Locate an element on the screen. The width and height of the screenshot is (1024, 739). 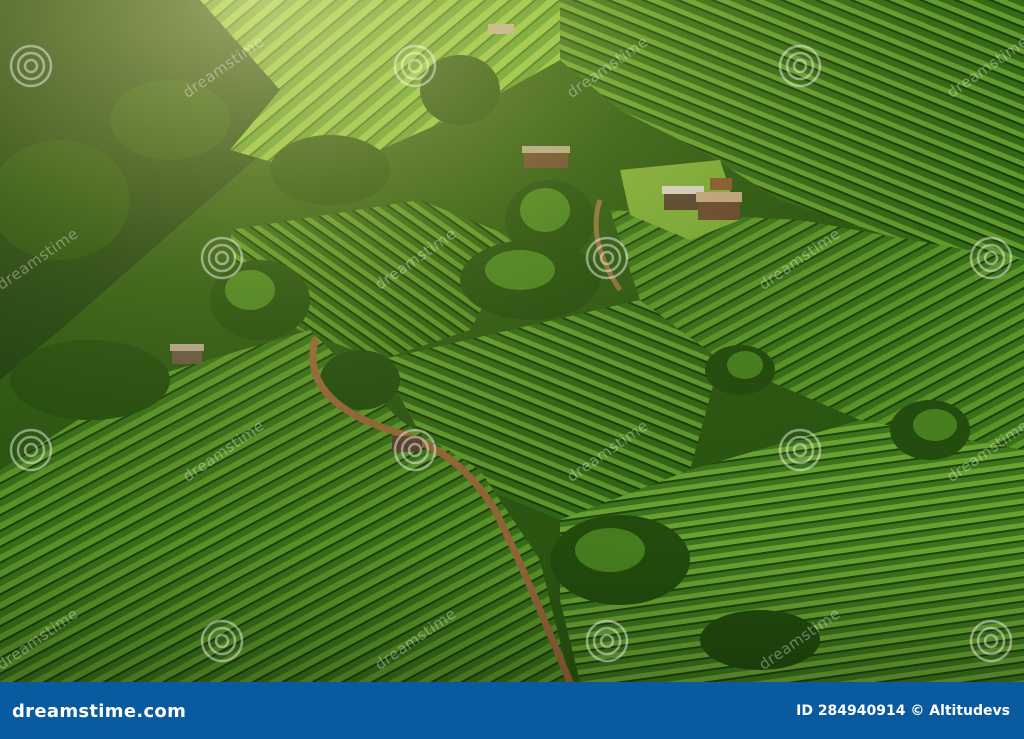
author-name: Altitudevs is located at coordinates (969, 711).